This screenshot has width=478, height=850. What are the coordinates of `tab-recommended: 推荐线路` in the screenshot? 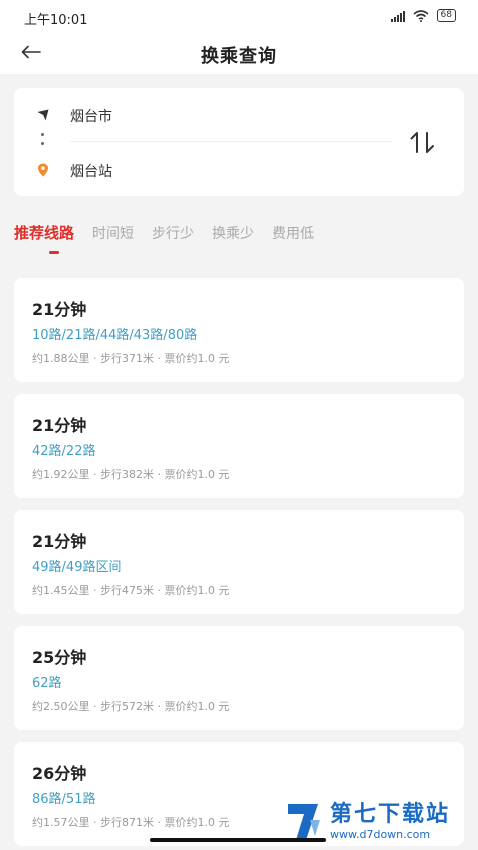 It's located at (44, 242).